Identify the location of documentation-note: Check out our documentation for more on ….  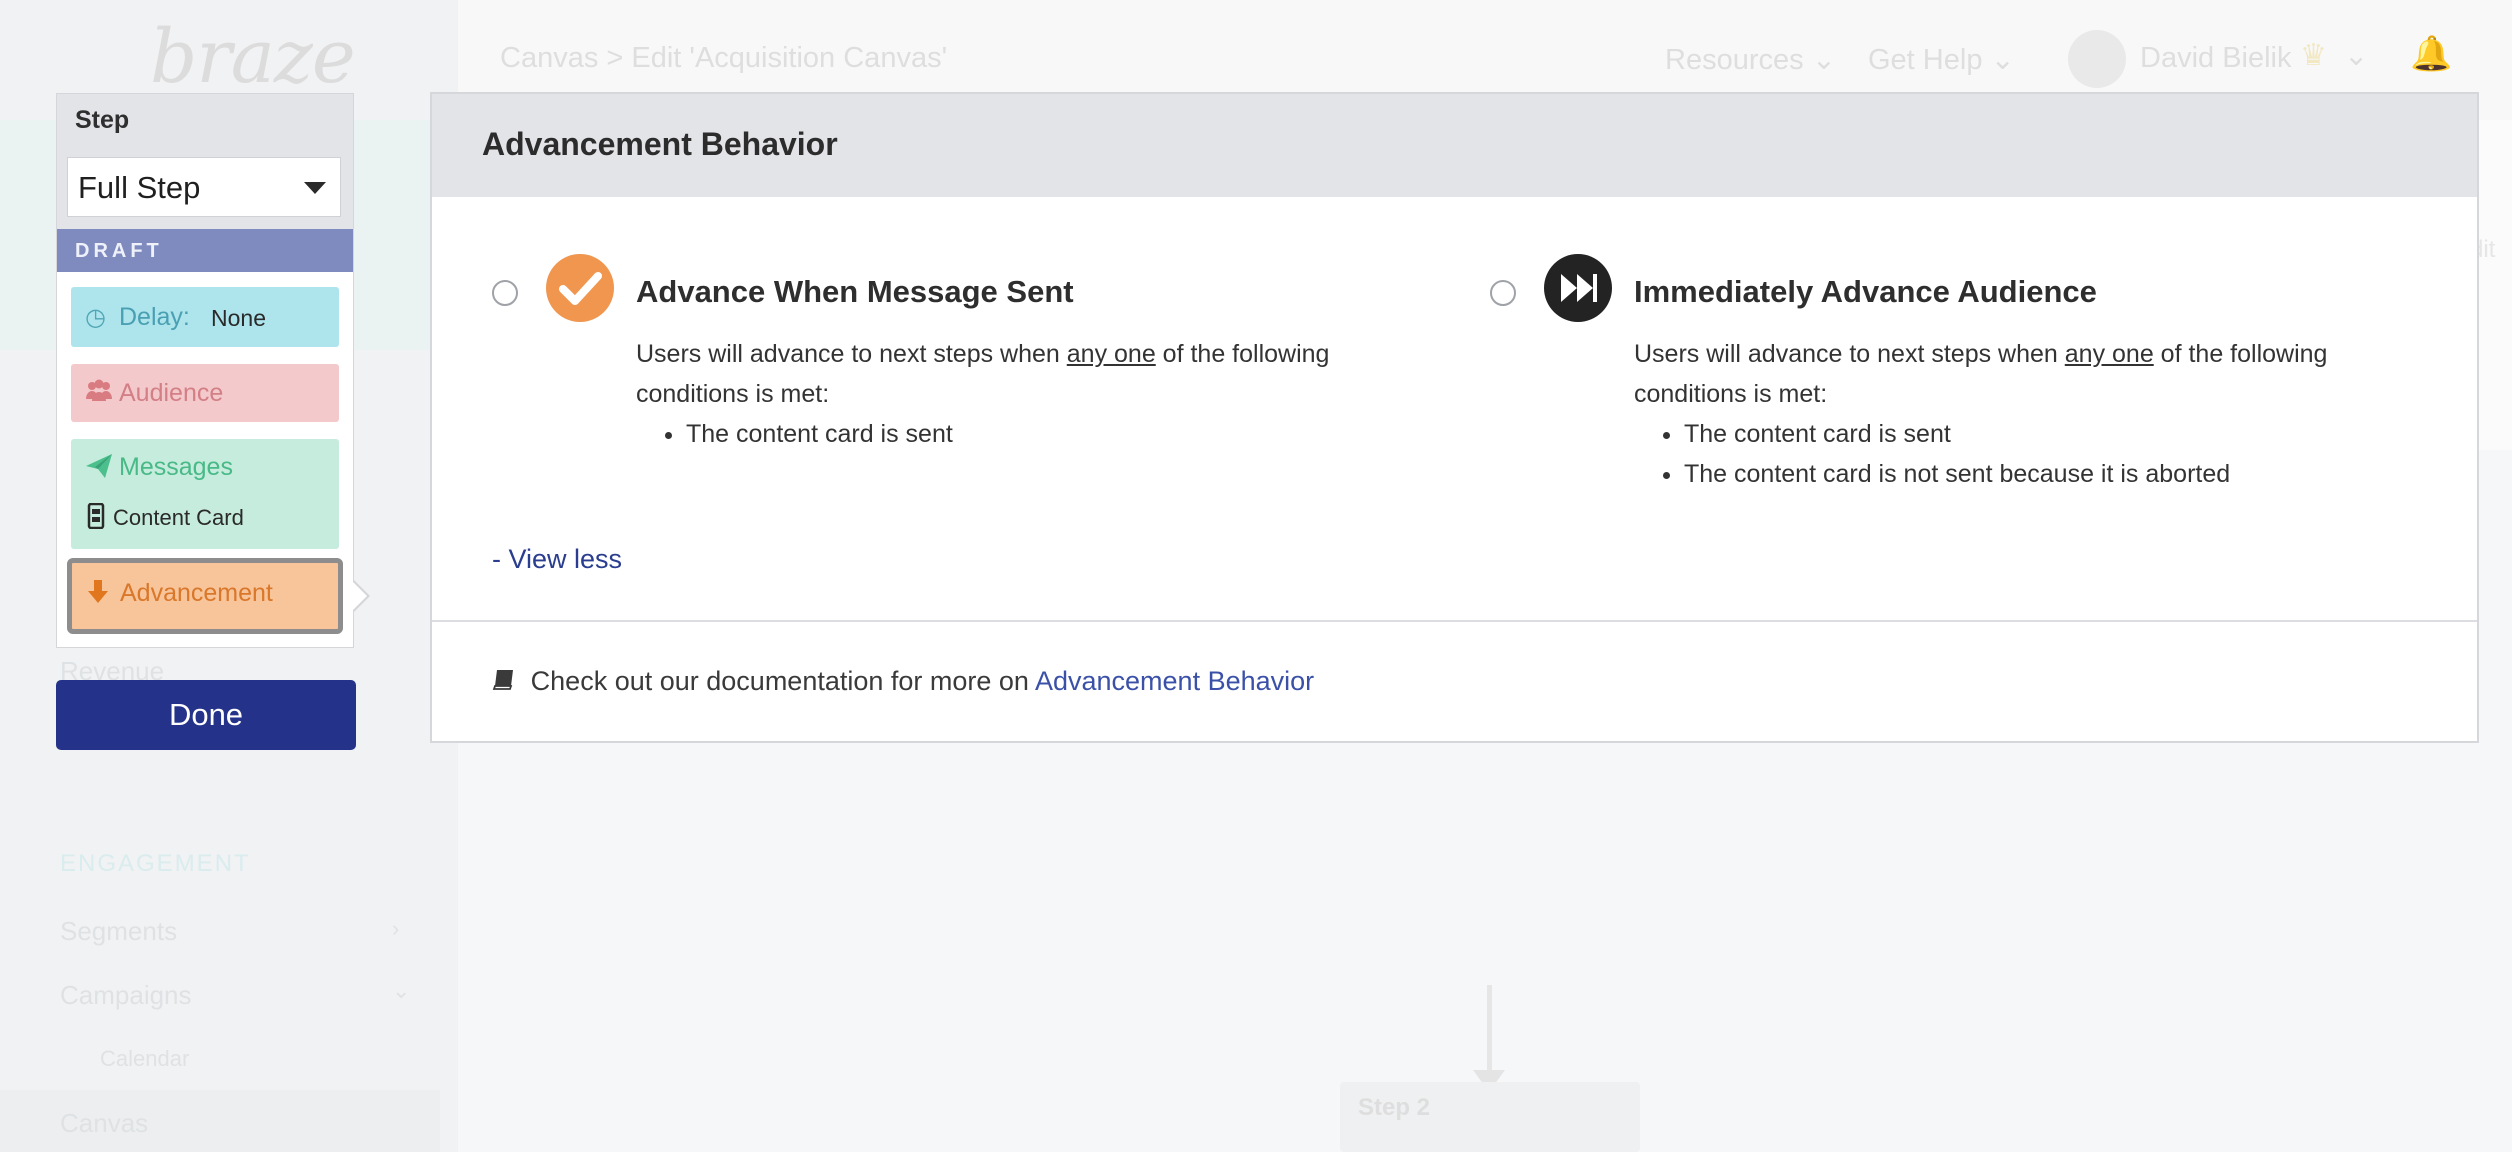
(903, 681).